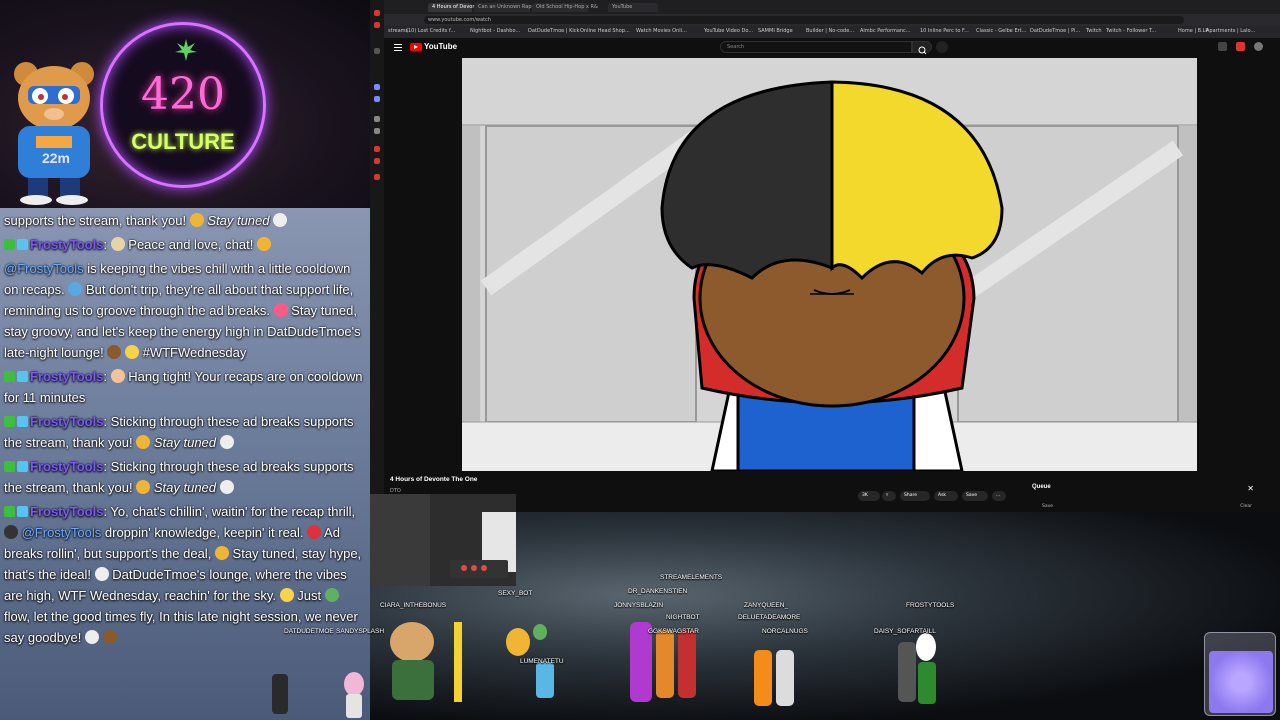  Describe the element at coordinates (1241, 682) in the screenshot. I see `tip-jar-fill` at that location.